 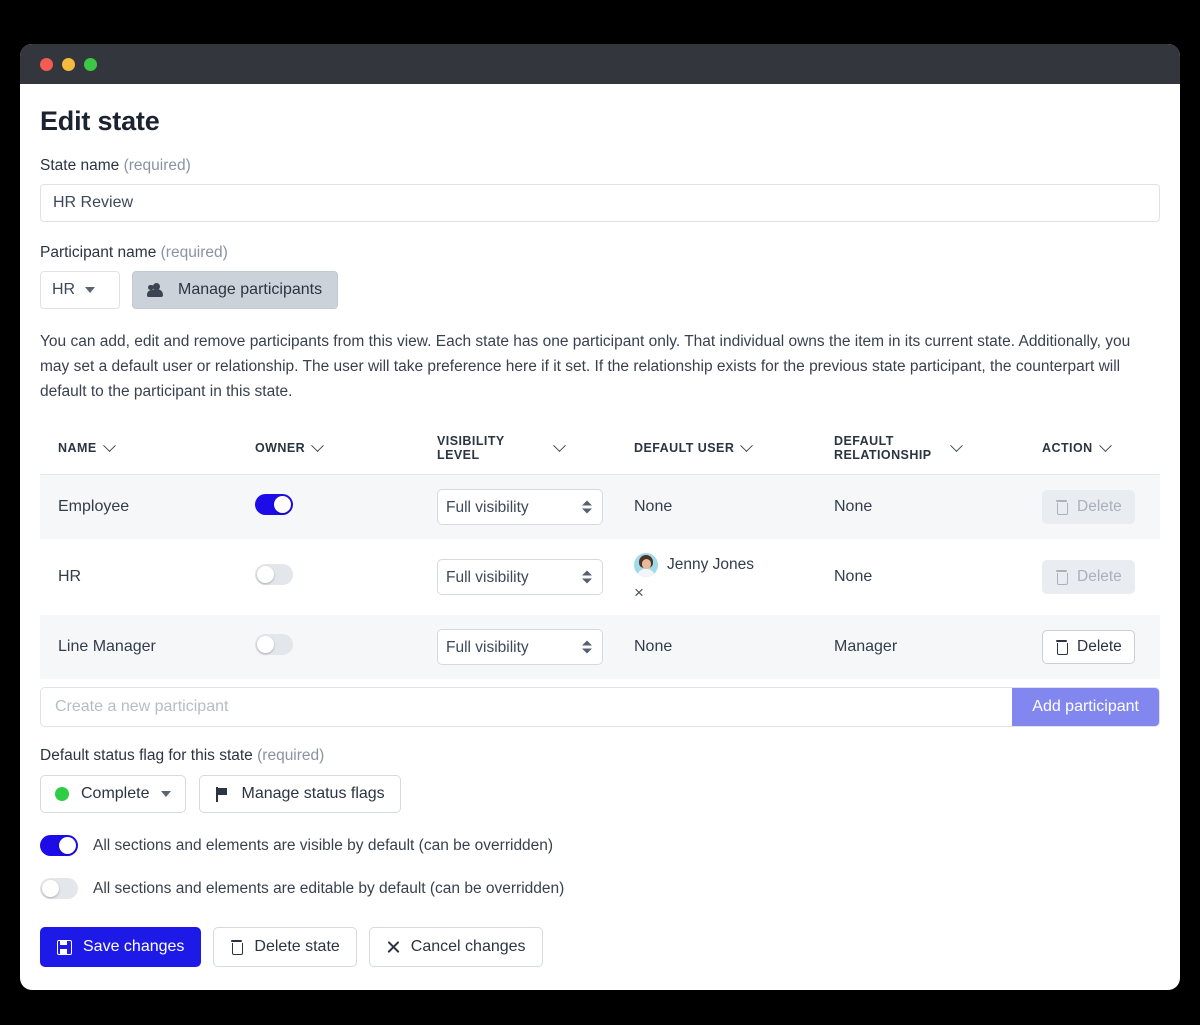 What do you see at coordinates (346, 451) in the screenshot?
I see `column-header-owner: OWNER` at bounding box center [346, 451].